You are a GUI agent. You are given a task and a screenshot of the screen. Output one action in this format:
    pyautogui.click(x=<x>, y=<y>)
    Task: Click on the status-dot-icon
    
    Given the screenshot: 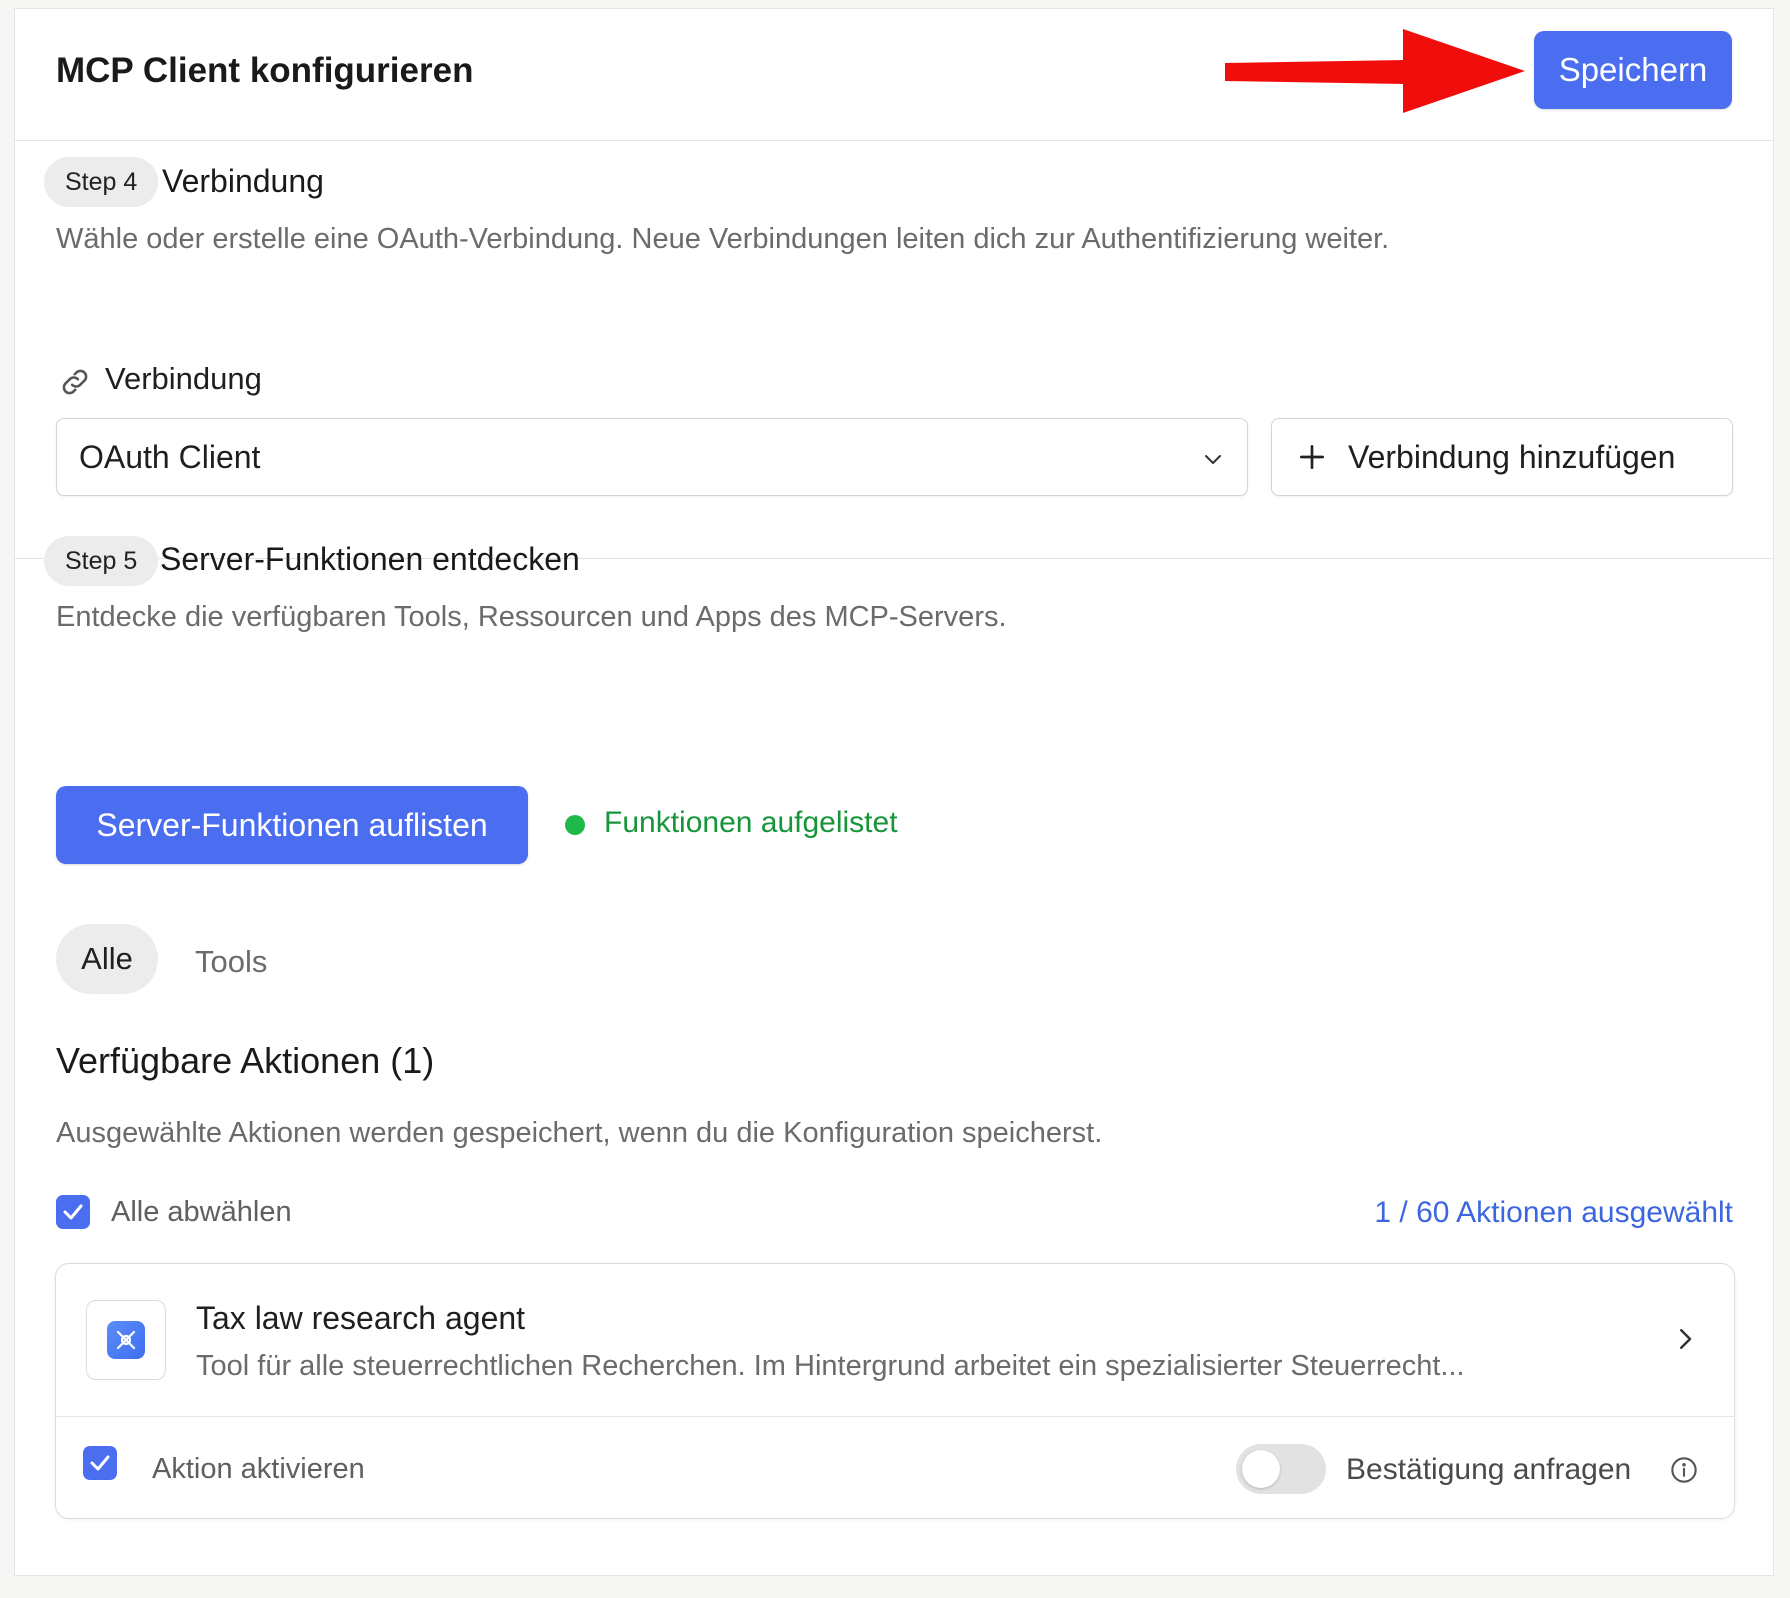 What is the action you would take?
    pyautogui.click(x=575, y=825)
    